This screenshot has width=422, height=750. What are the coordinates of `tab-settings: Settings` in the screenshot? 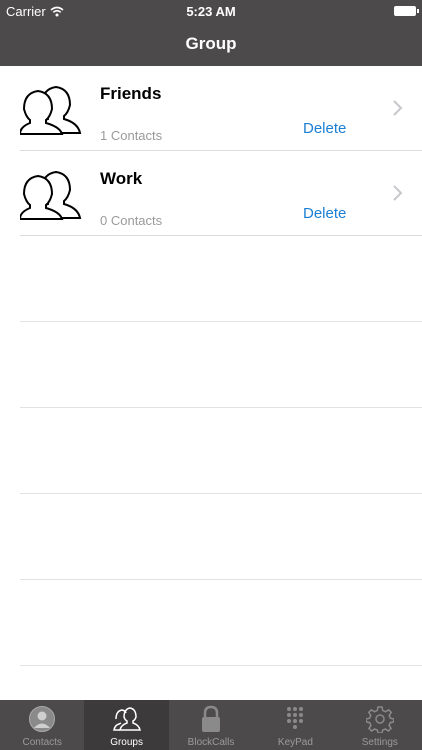 It's located at (380, 725).